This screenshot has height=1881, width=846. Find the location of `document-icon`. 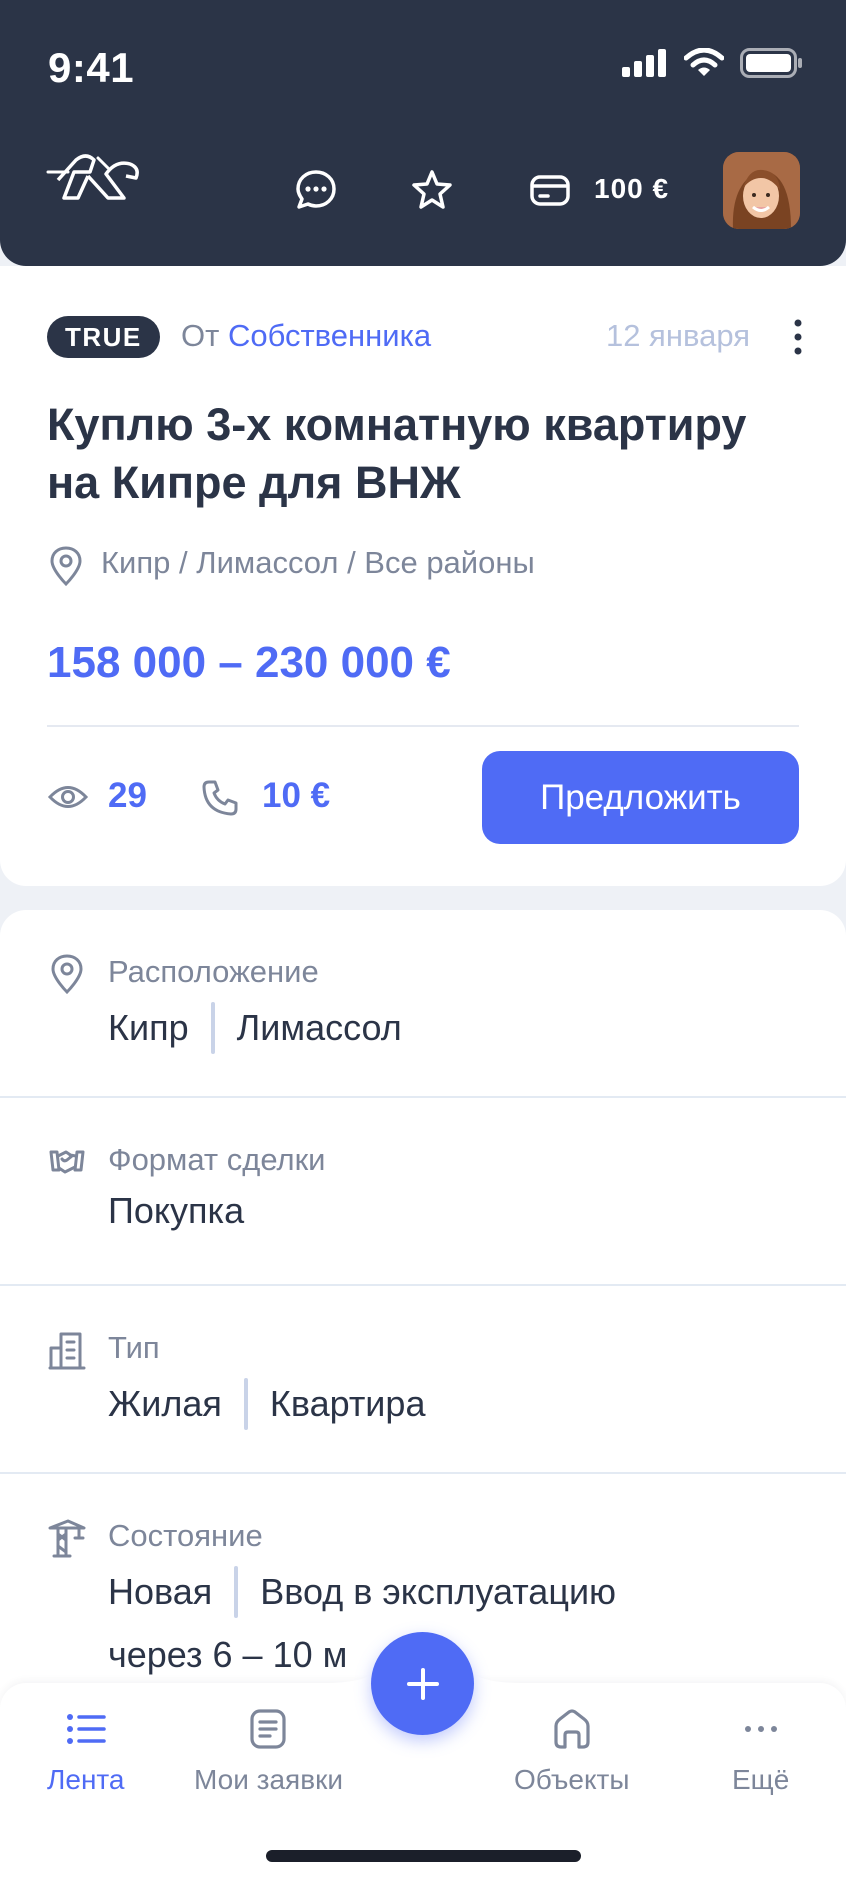

document-icon is located at coordinates (268, 1729).